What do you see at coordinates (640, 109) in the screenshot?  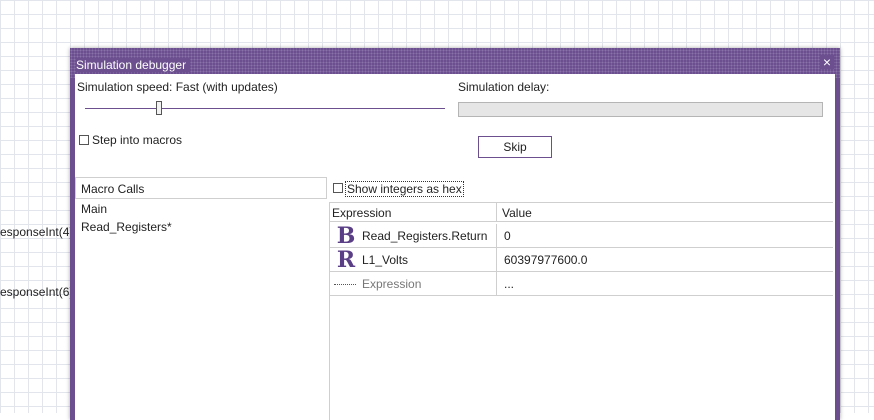 I see `delay-input` at bounding box center [640, 109].